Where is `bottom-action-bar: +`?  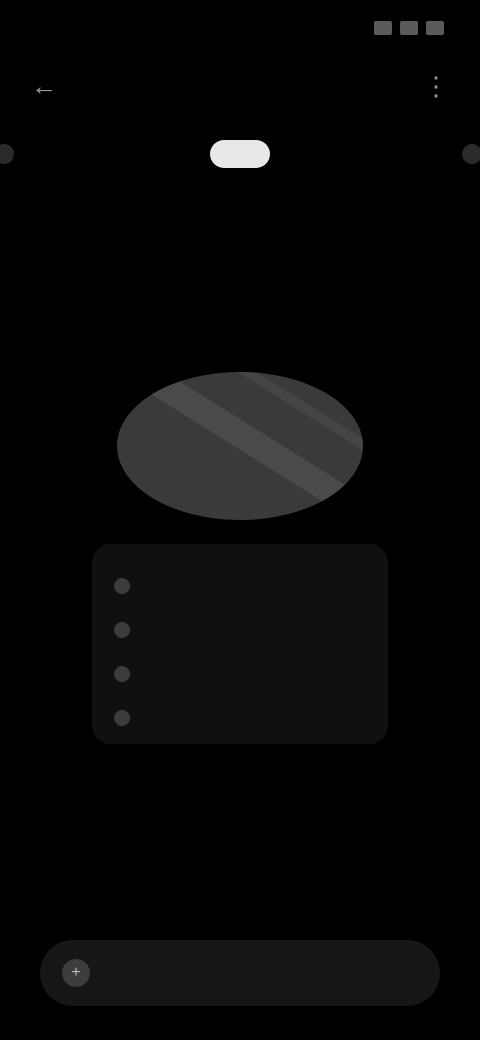
bottom-action-bar: + is located at coordinates (240, 973).